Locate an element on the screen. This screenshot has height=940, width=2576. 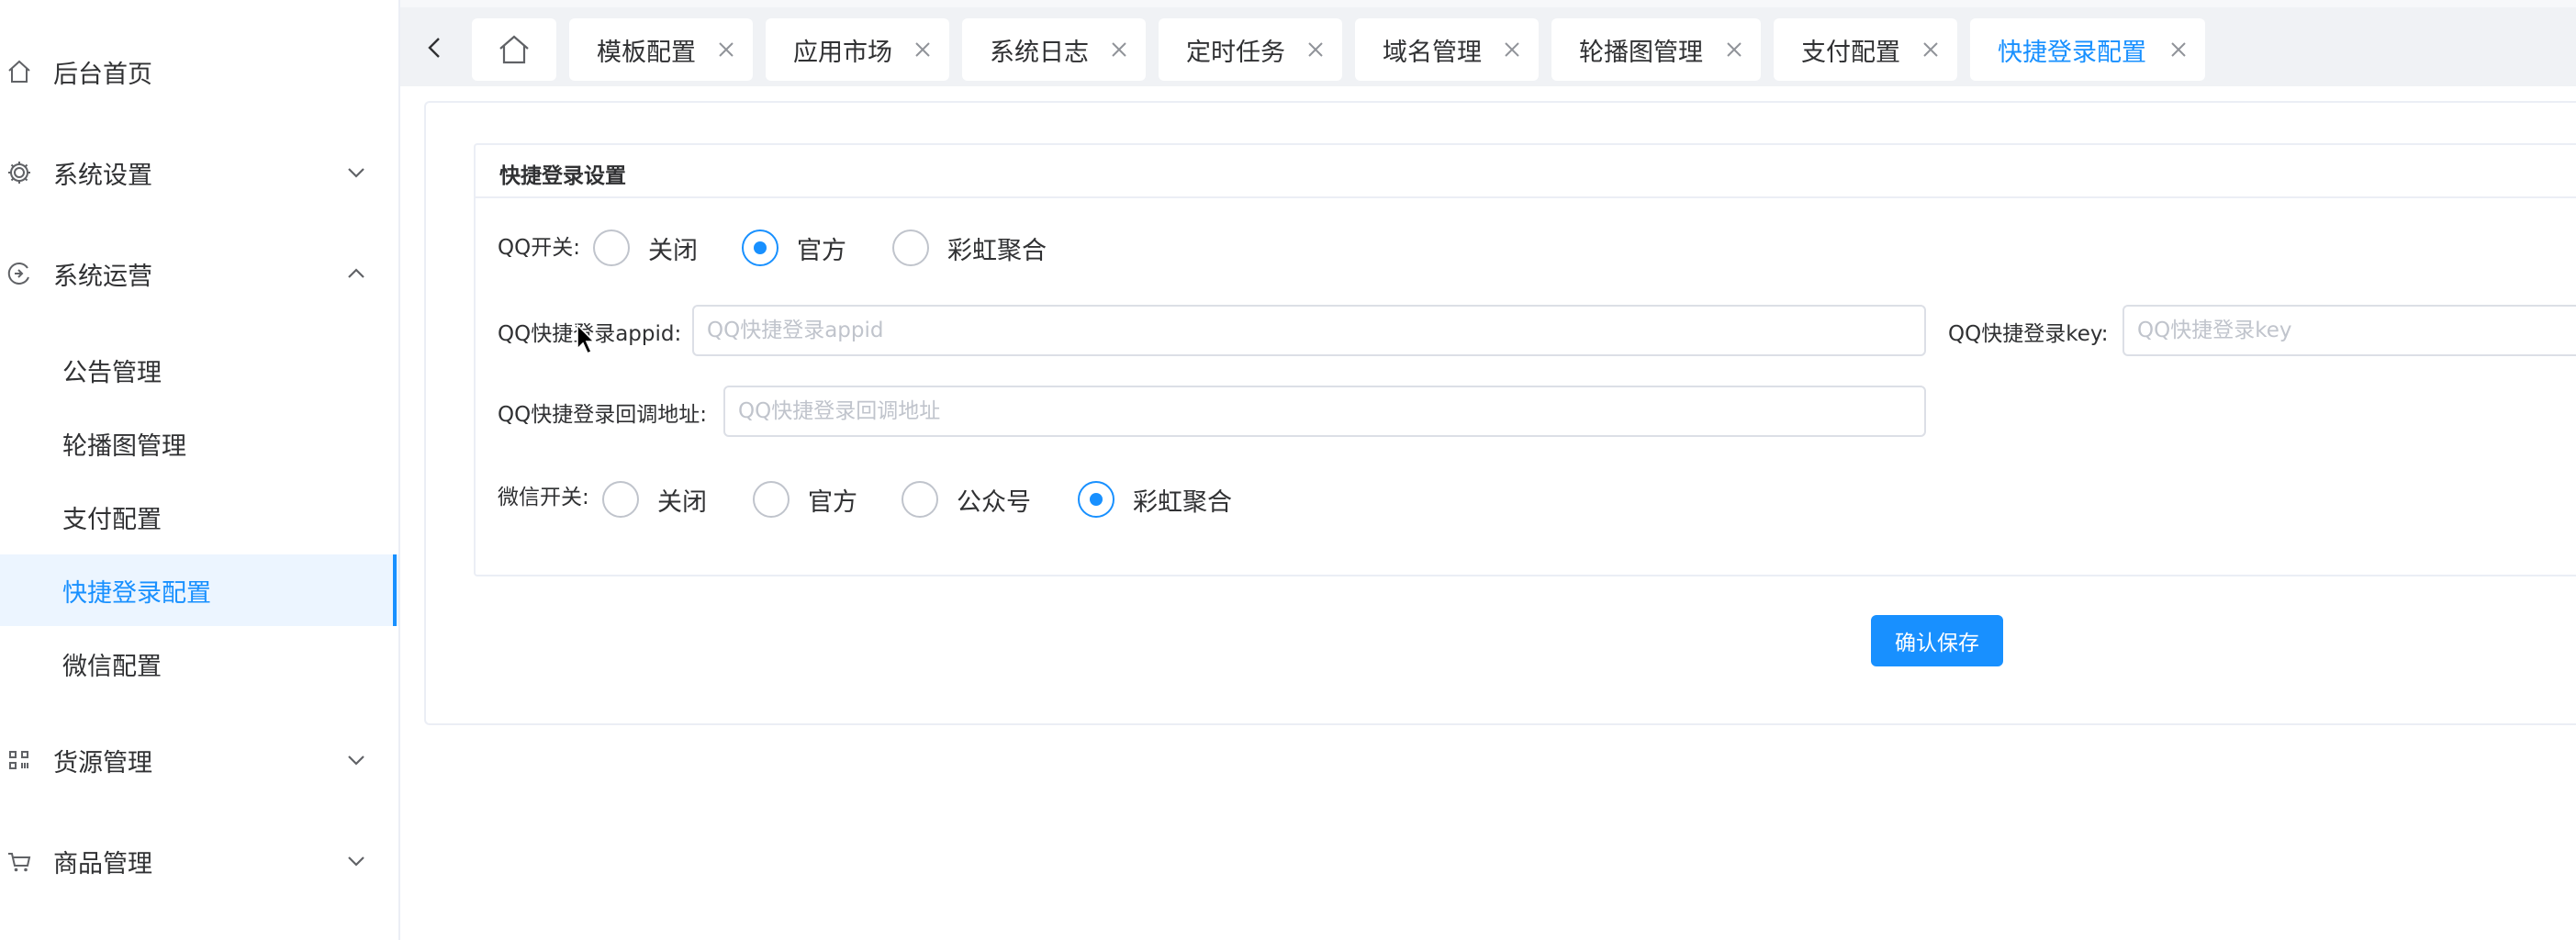
radio-label: 公众号 is located at coordinates (994, 502).